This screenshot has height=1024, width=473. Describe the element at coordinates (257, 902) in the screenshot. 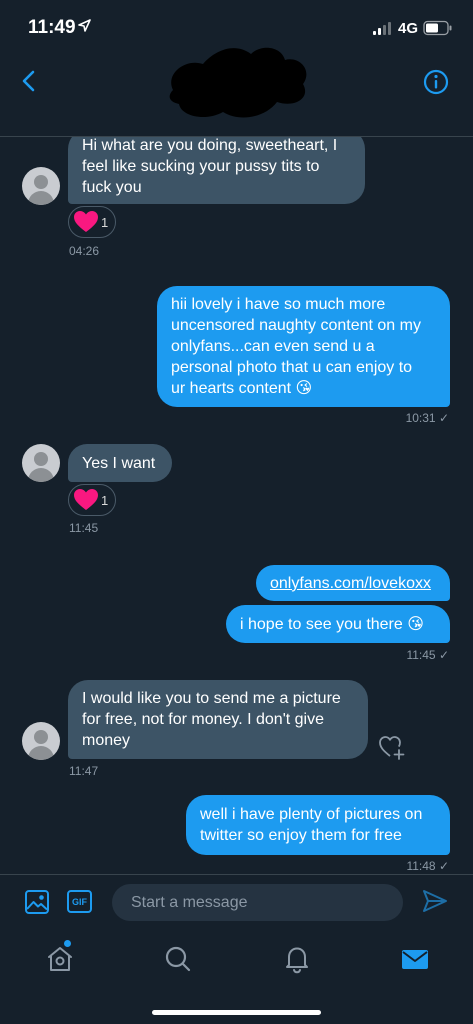

I see `message-input` at that location.